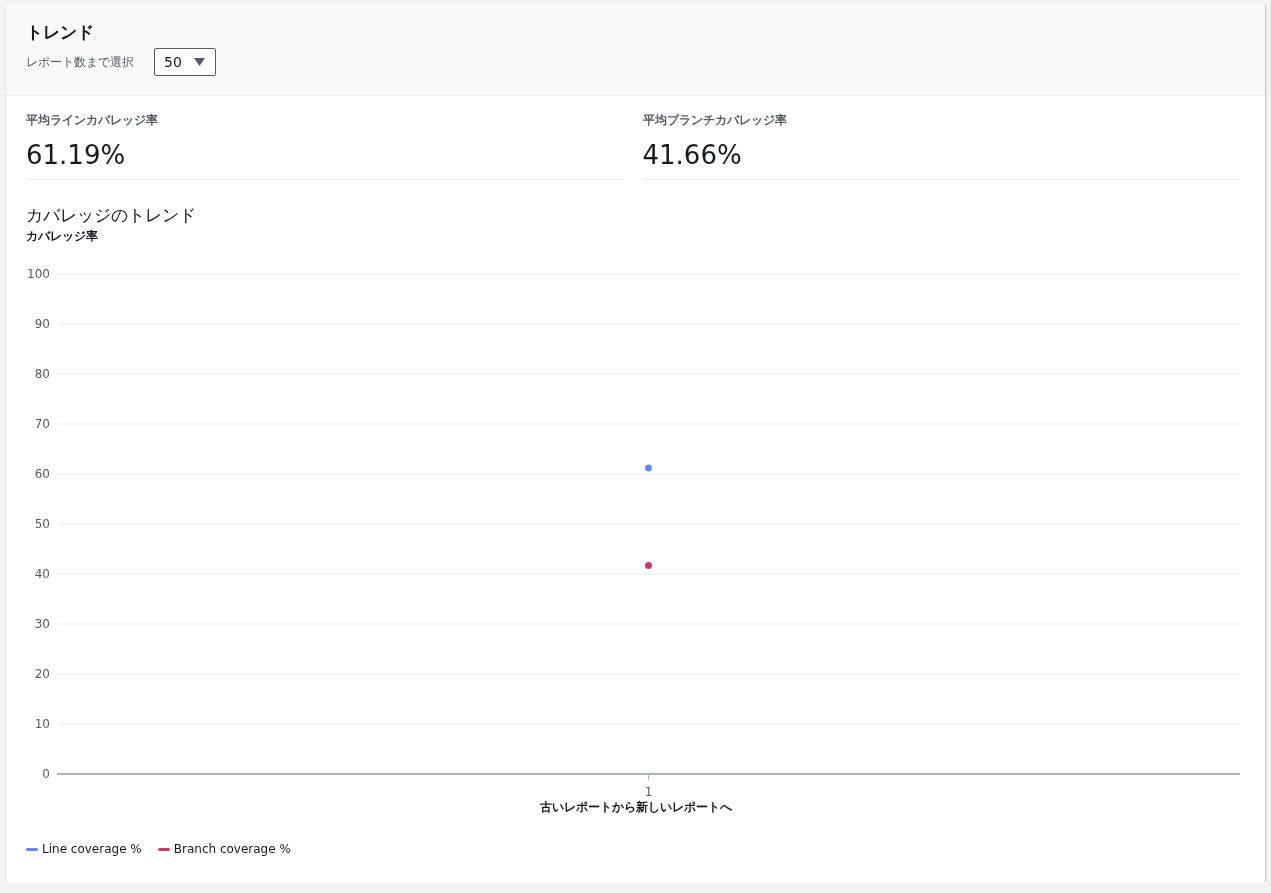  Describe the element at coordinates (80, 62) in the screenshot. I see `select-label: レポート数まで選択` at that location.